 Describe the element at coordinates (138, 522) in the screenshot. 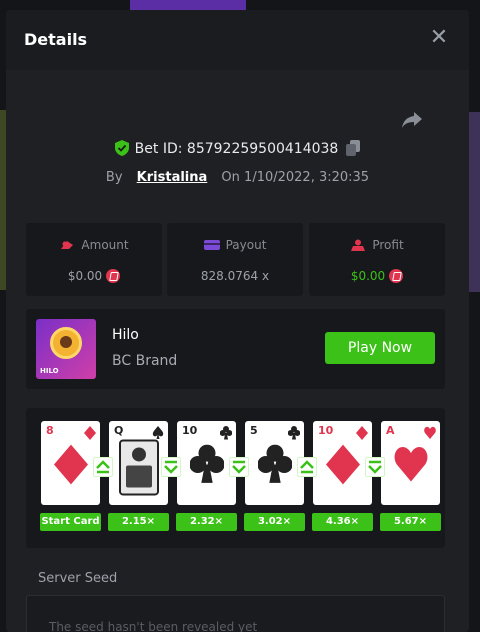

I see `card-multiplier-label: 2.15×` at that location.